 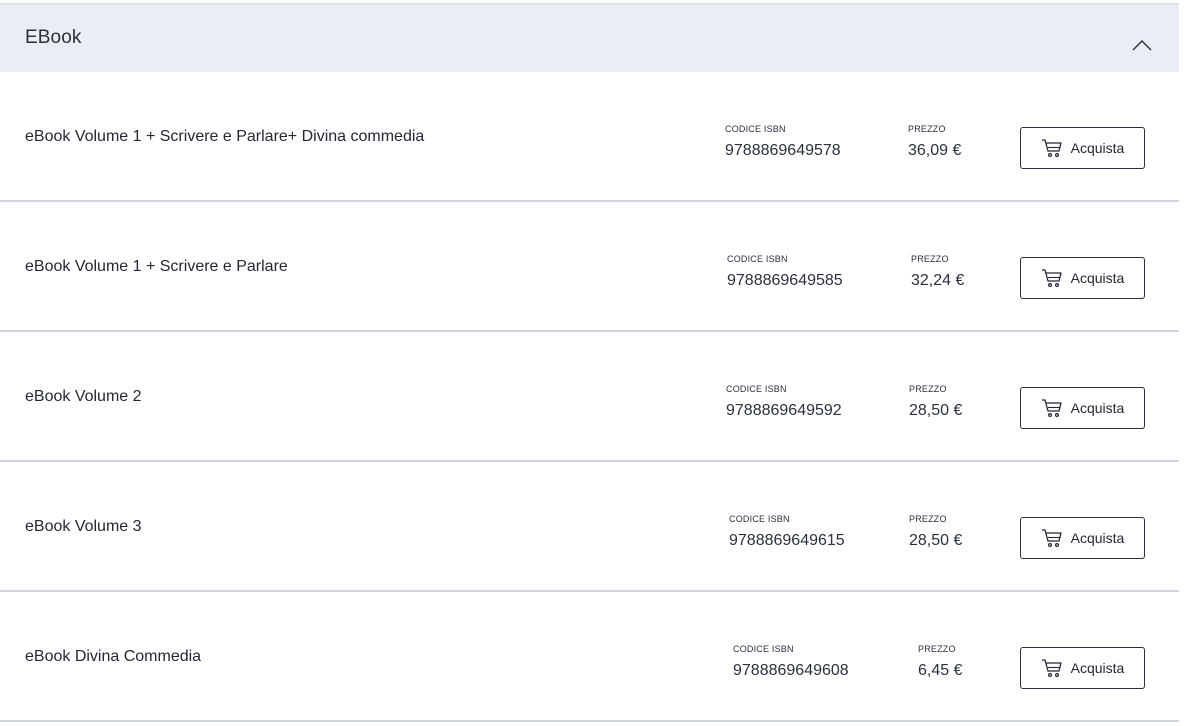 I want to click on price-value: 6,45 €, so click(x=940, y=670).